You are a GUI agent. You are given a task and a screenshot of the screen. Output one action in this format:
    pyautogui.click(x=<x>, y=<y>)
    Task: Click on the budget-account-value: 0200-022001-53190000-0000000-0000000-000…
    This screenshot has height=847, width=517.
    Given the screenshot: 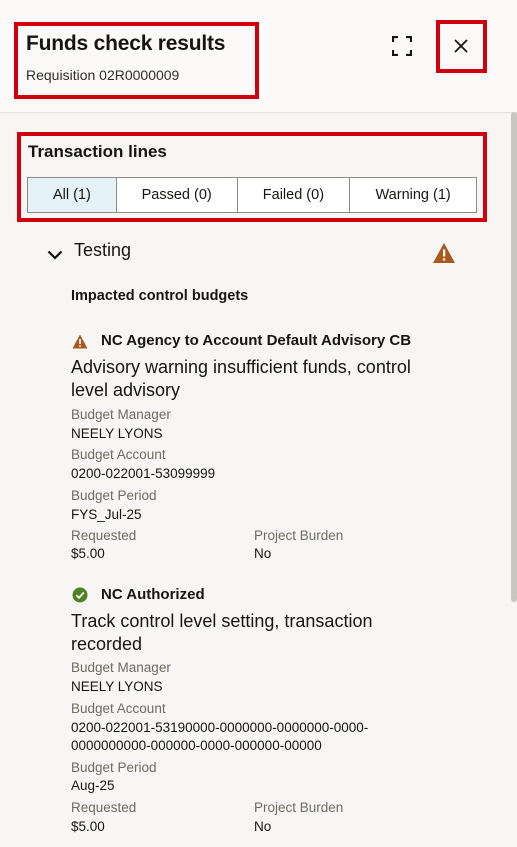 What is the action you would take?
    pyautogui.click(x=220, y=727)
    